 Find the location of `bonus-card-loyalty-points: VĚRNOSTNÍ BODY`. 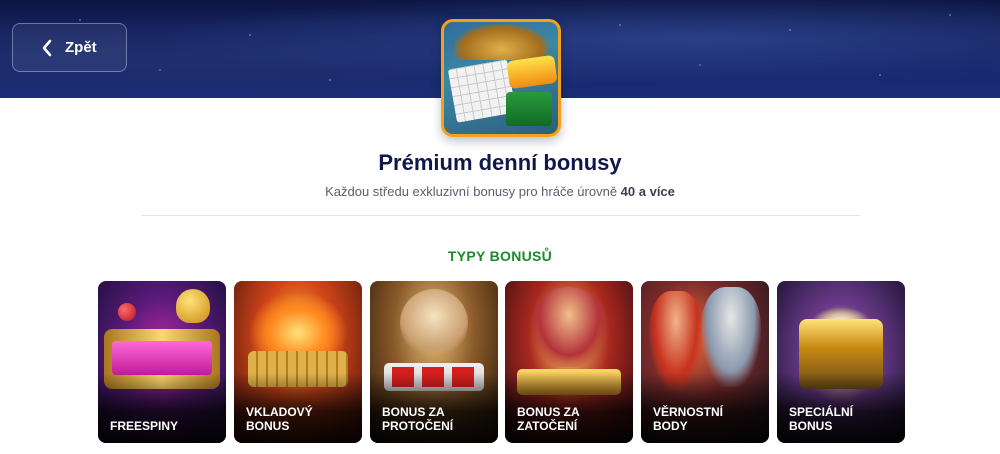

bonus-card-loyalty-points: VĚRNOSTNÍ BODY is located at coordinates (705, 362).